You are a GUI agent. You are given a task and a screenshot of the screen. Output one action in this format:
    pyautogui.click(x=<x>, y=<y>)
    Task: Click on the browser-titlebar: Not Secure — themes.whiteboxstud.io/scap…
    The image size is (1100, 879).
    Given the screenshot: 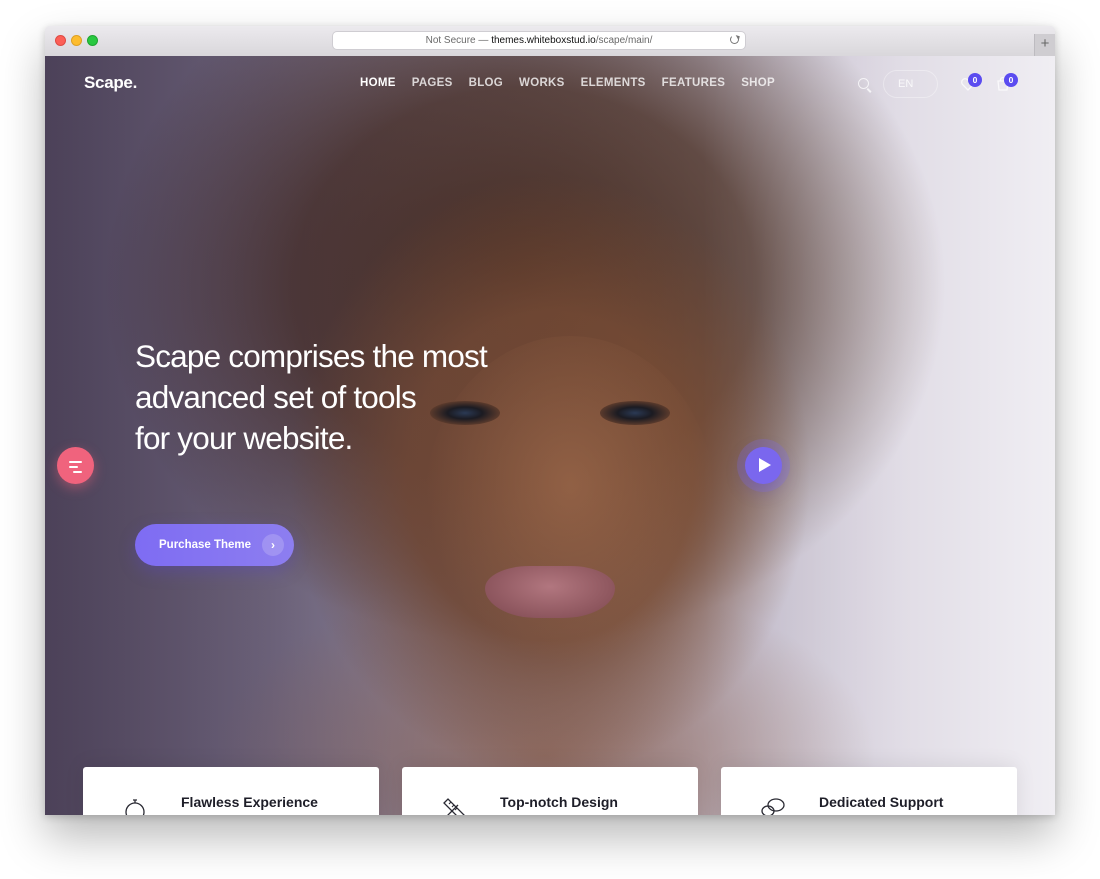 What is the action you would take?
    pyautogui.click(x=550, y=41)
    